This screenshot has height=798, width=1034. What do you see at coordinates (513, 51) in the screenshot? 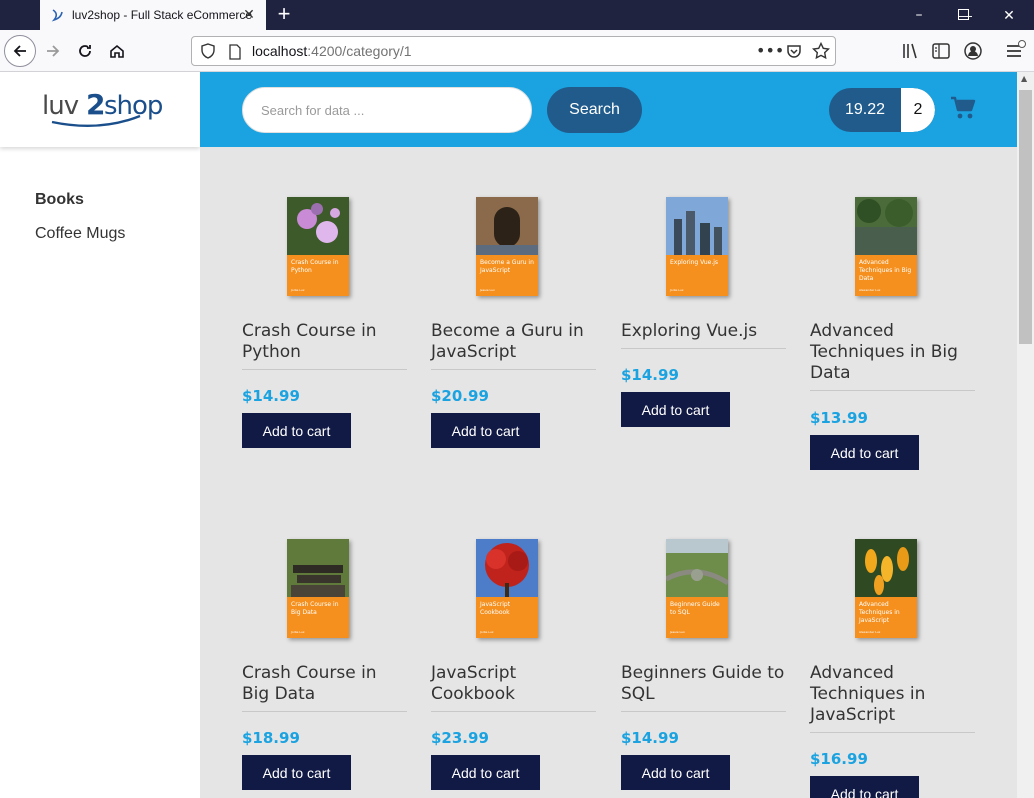
I see `url-bar: localhost:4200/category/1 •••` at bounding box center [513, 51].